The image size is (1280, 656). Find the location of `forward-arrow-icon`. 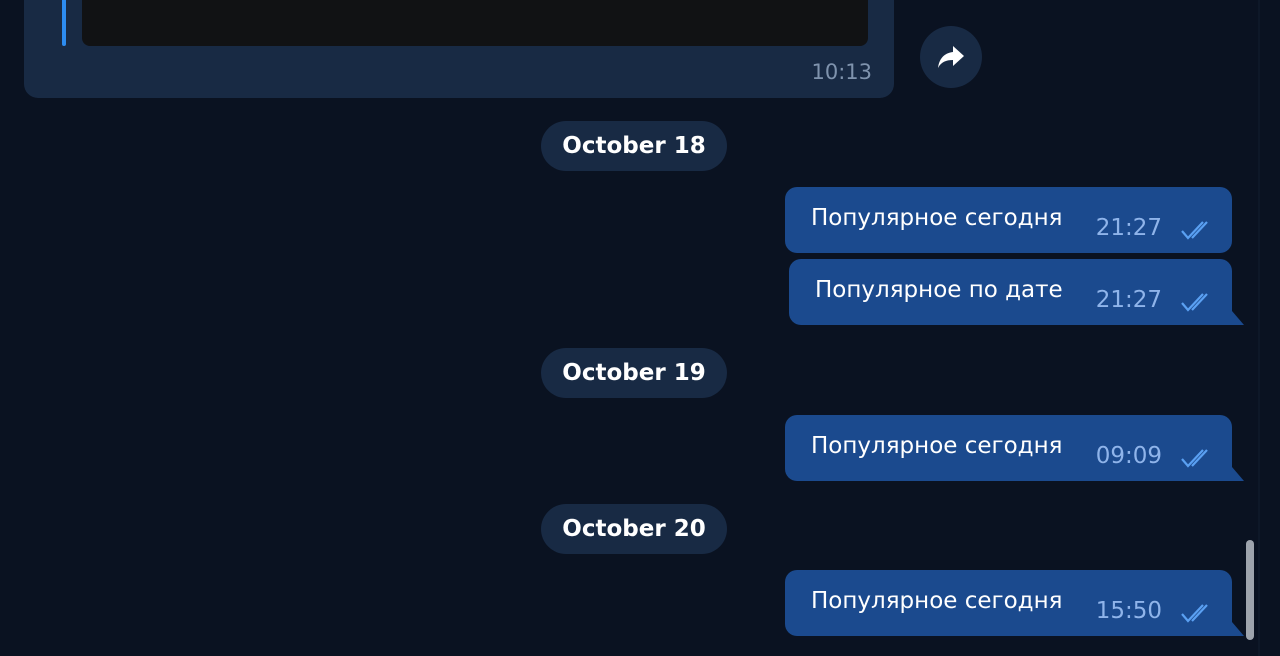

forward-arrow-icon is located at coordinates (951, 57).